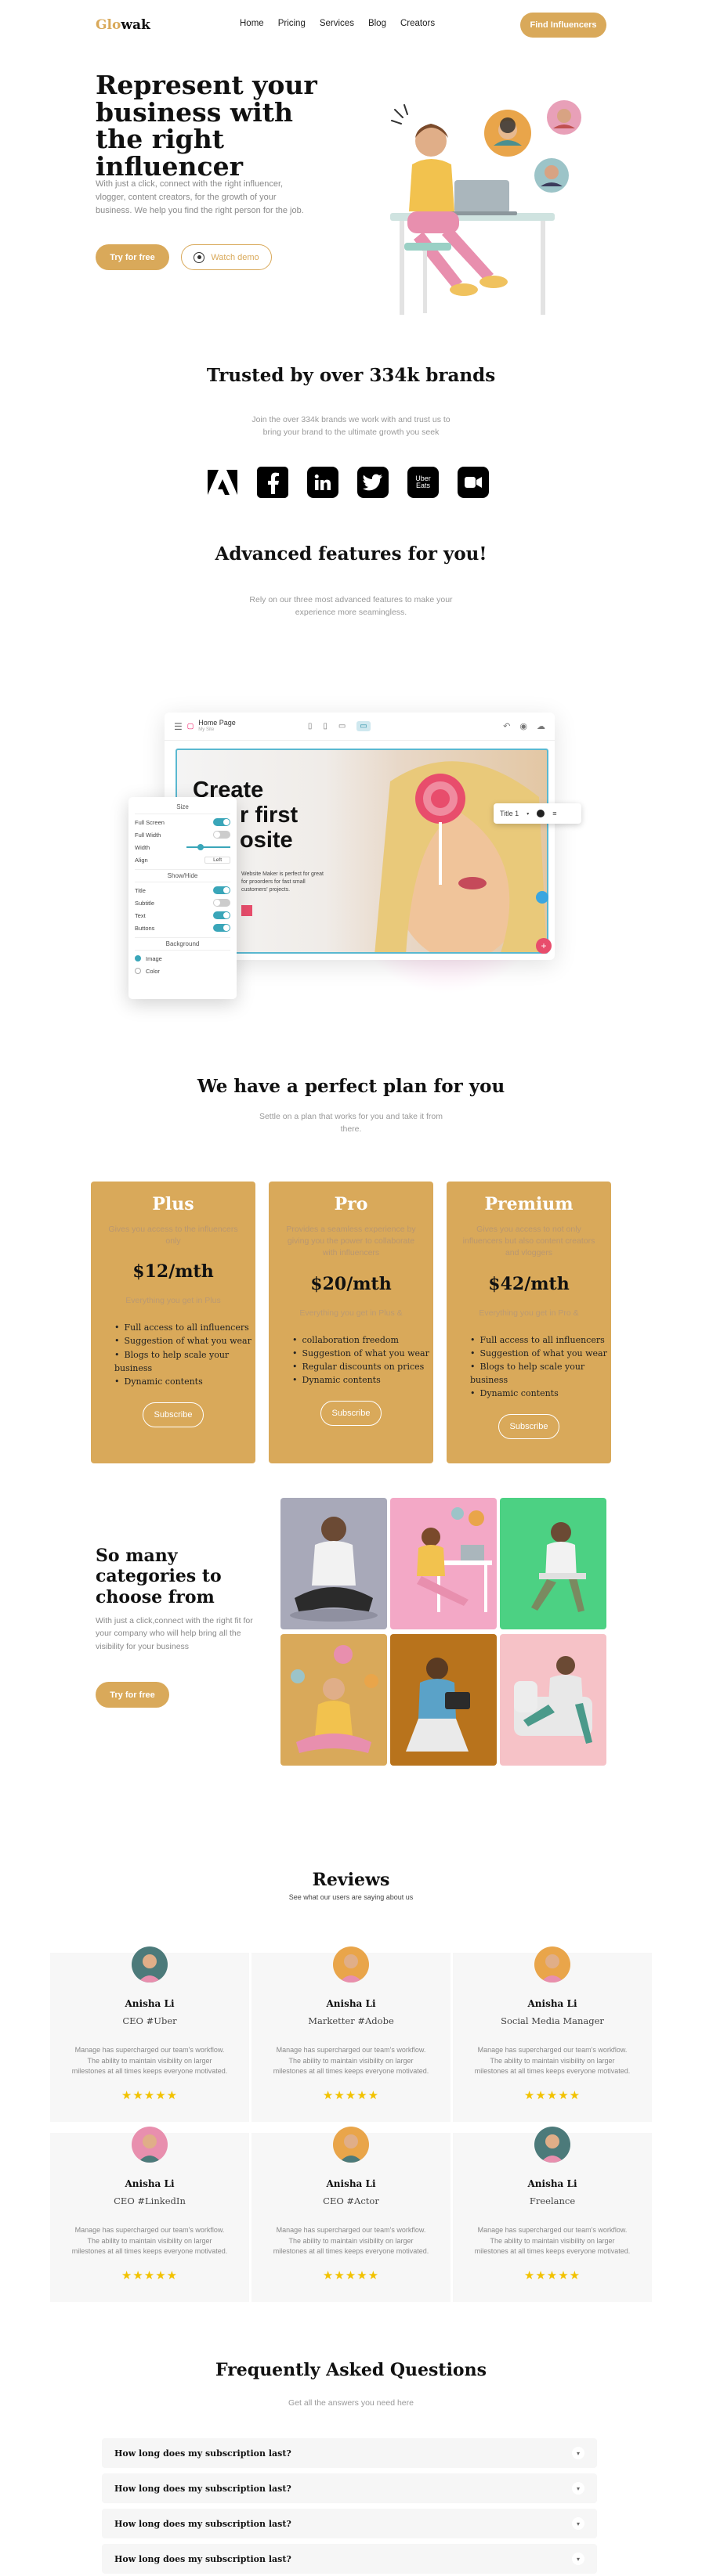 Image resolution: width=702 pixels, height=2576 pixels. What do you see at coordinates (443, 1563) in the screenshot?
I see `category-tile-desk` at bounding box center [443, 1563].